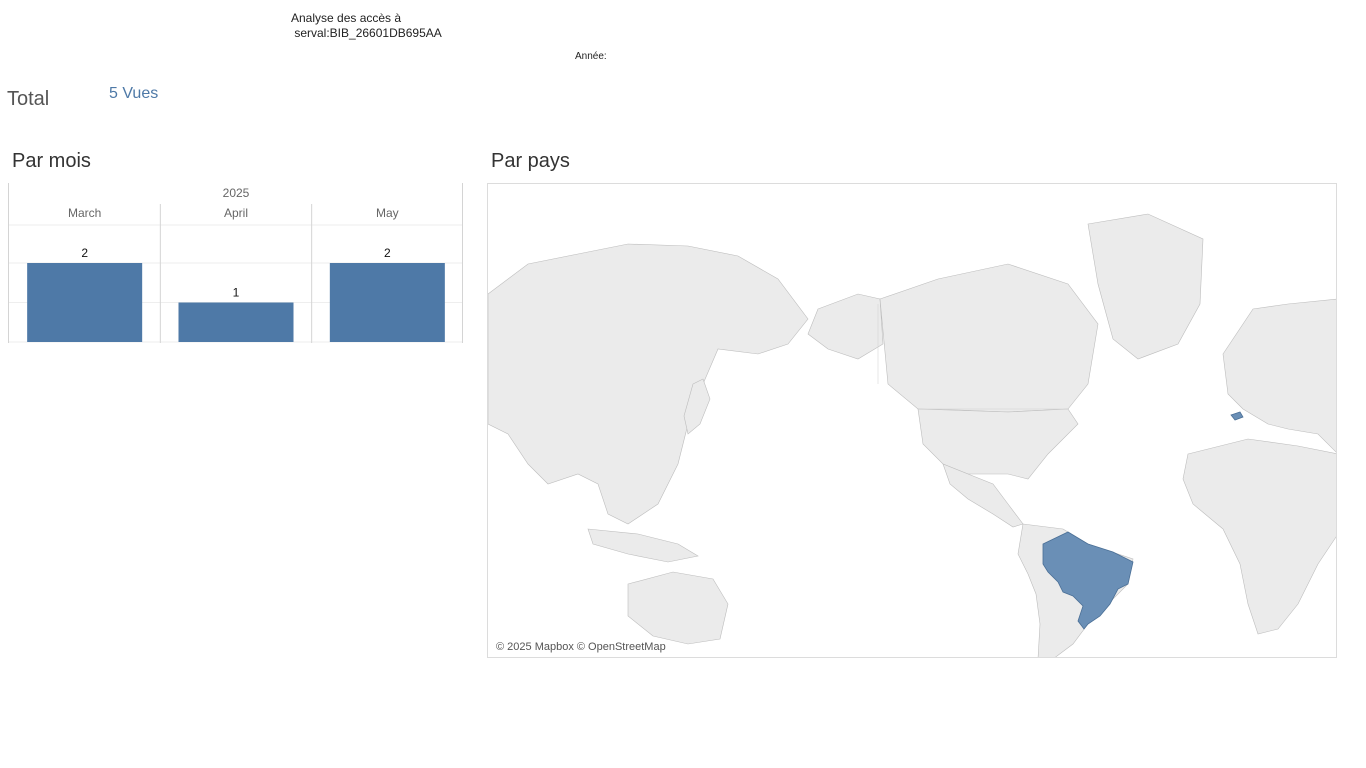 This screenshot has height=768, width=1366. Describe the element at coordinates (236, 213) in the screenshot. I see `month-label: April` at that location.